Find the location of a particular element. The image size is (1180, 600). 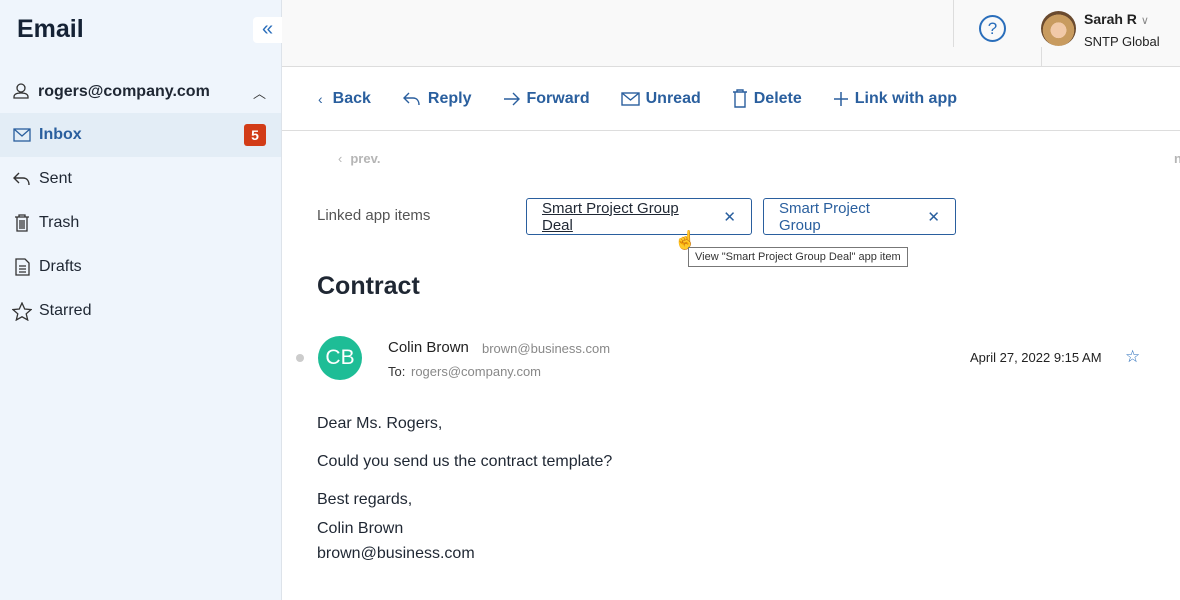

link-label: Link with app is located at coordinates (905, 98).